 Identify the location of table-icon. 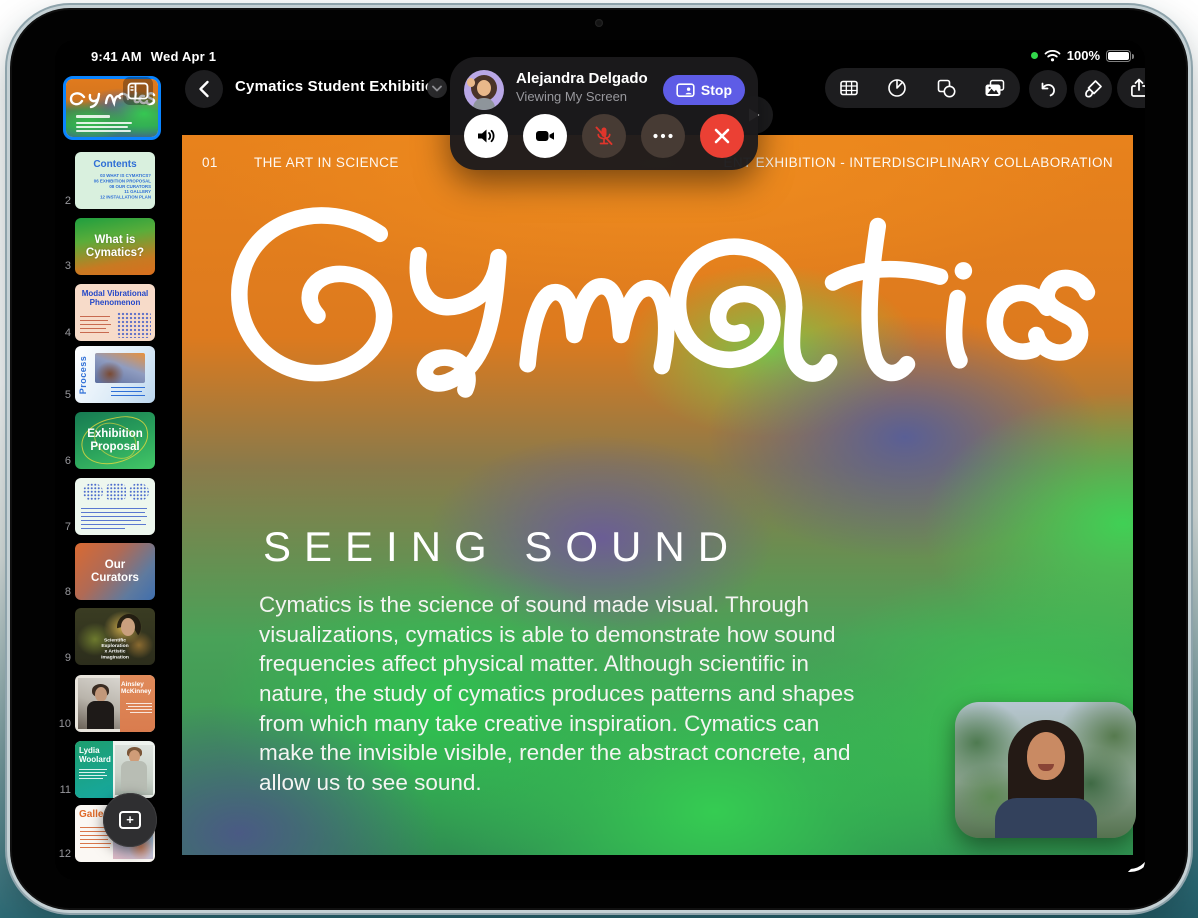
(849, 88).